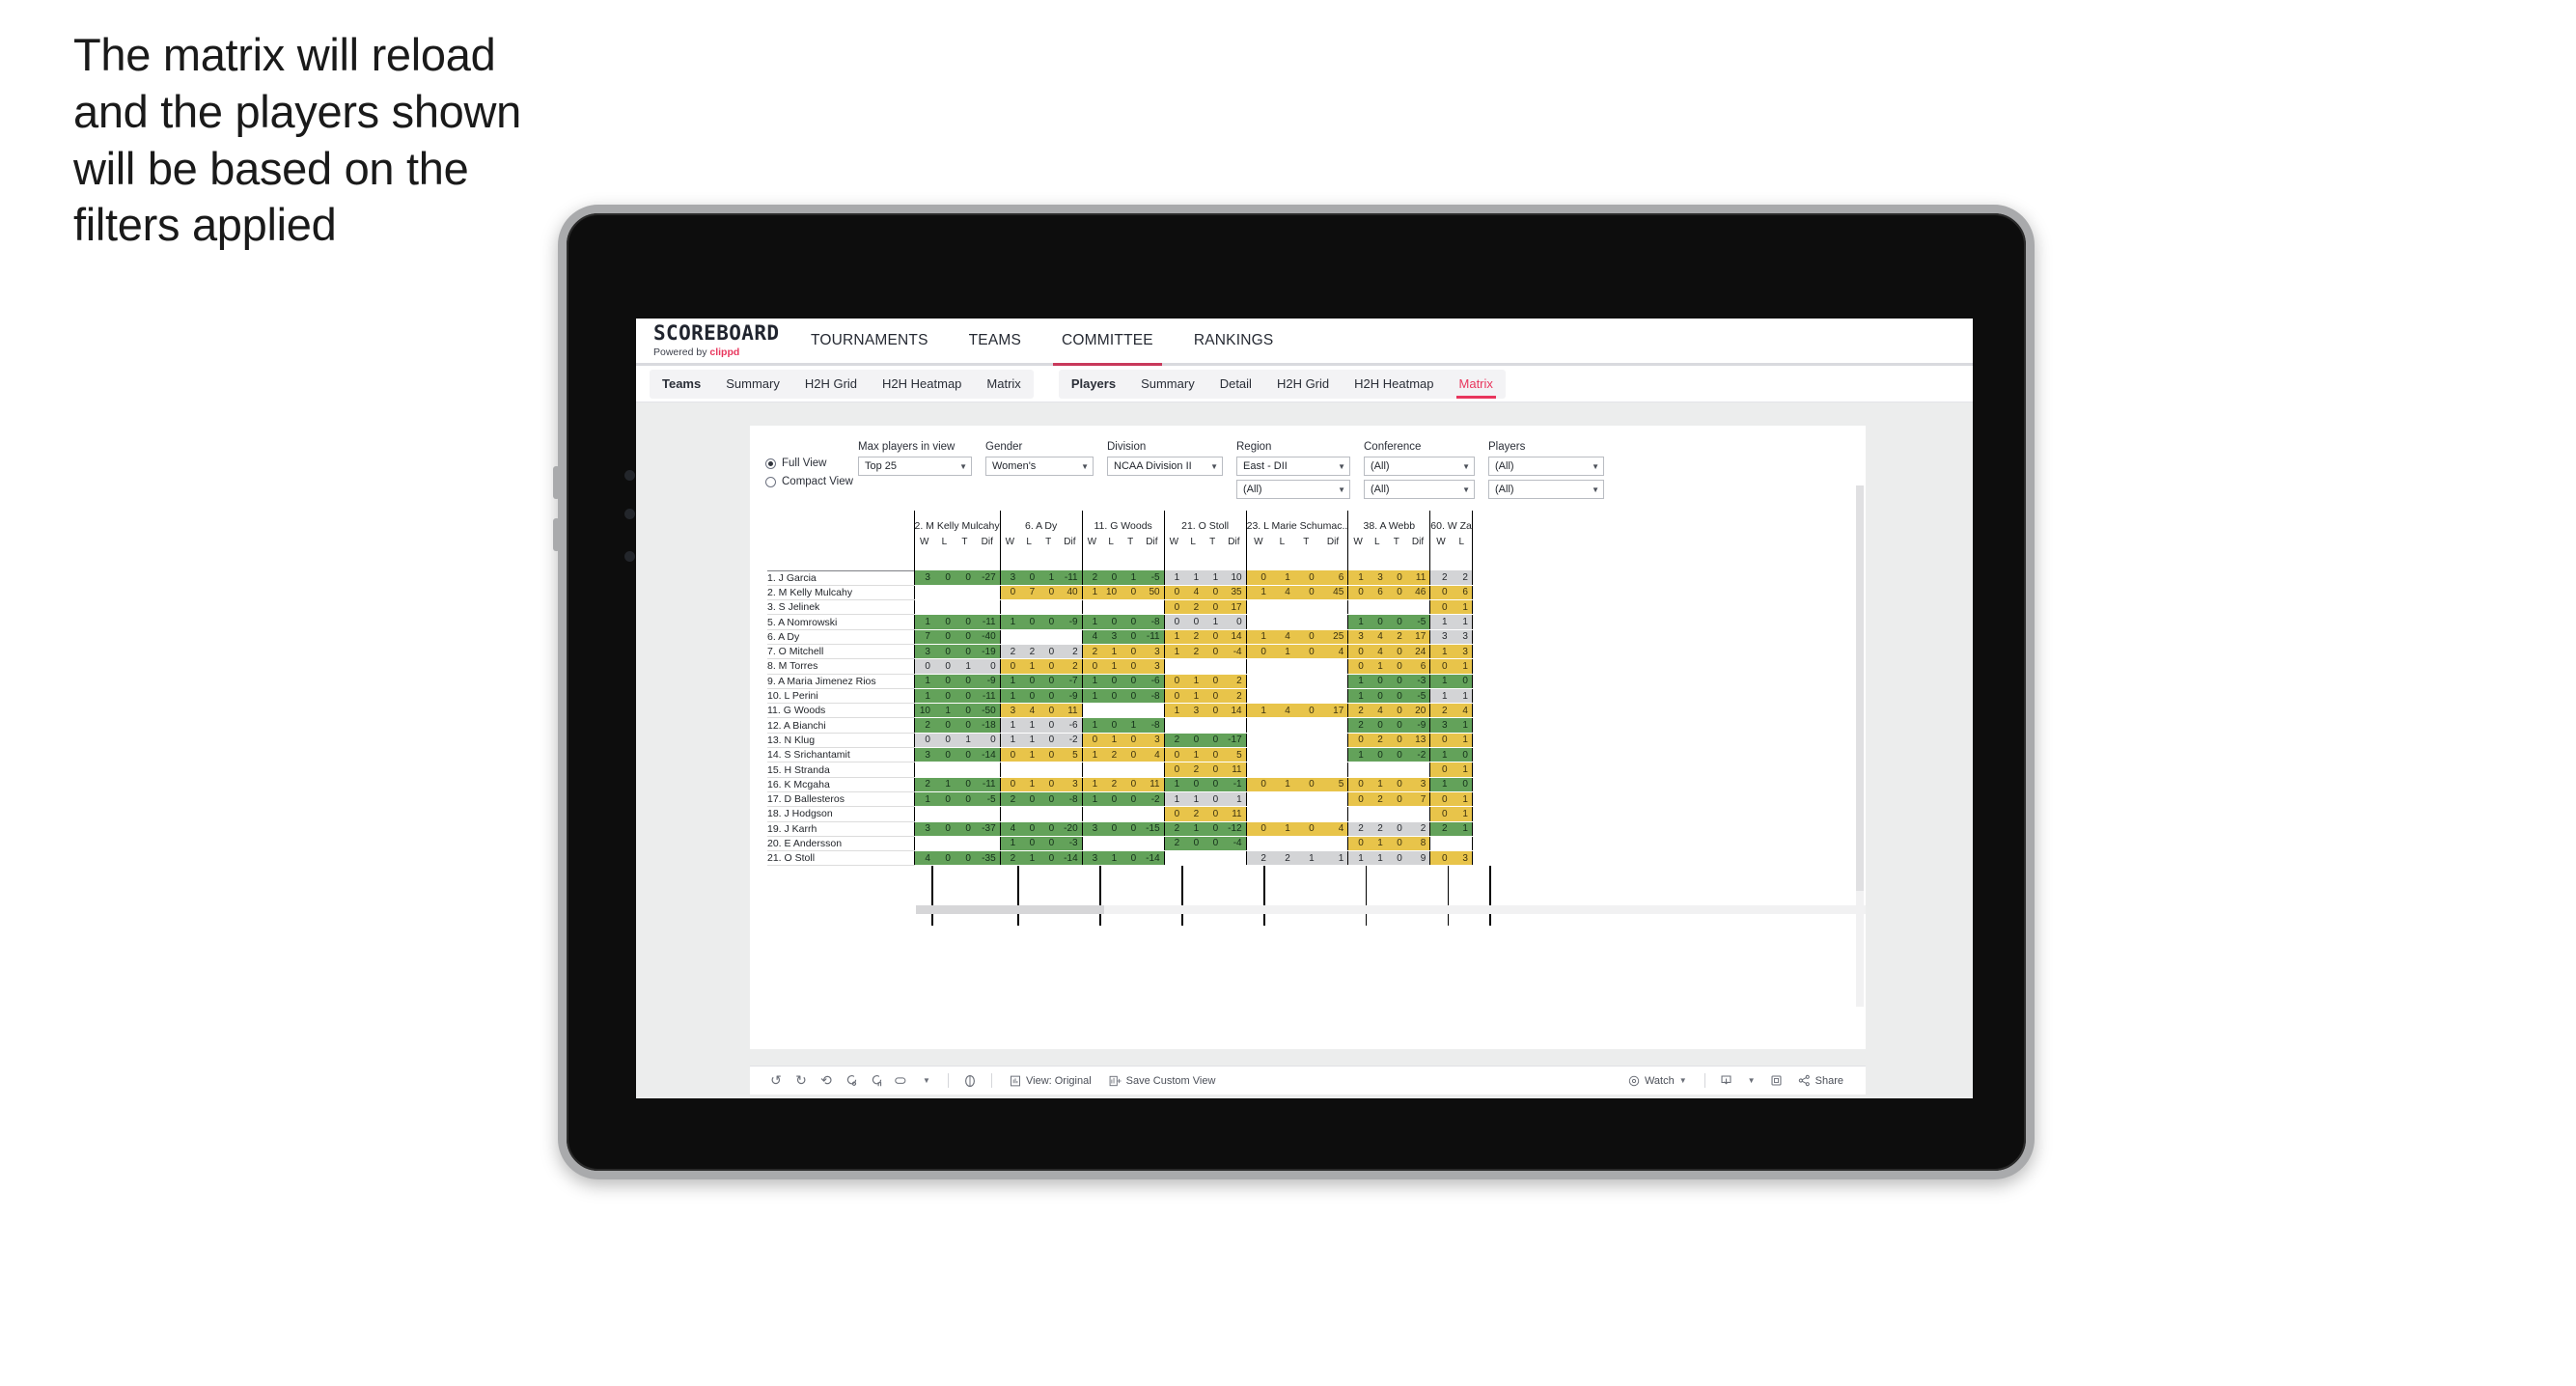  Describe the element at coordinates (1120, 741) in the screenshot. I see `table-row: 13. N Klug 0 0 1 0 1 1 0 -2 0 1 0 3 2 0 0 -17 0 2 0 13 0 1` at that location.